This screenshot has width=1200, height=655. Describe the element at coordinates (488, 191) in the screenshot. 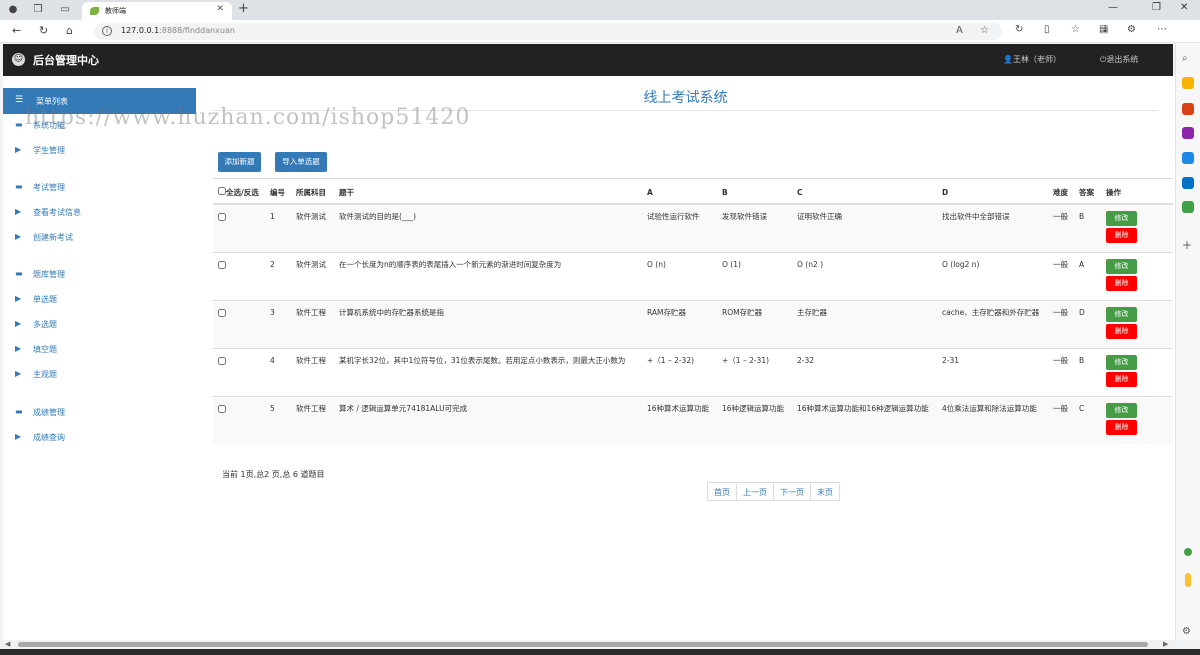

I see `col-stem: 题干` at that location.